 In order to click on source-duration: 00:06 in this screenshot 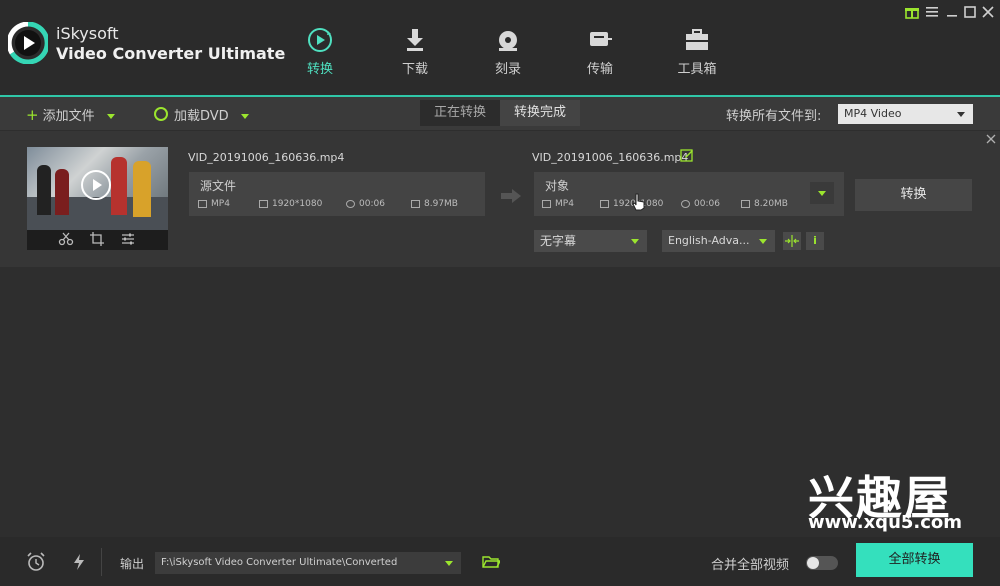, I will do `click(365, 204)`.